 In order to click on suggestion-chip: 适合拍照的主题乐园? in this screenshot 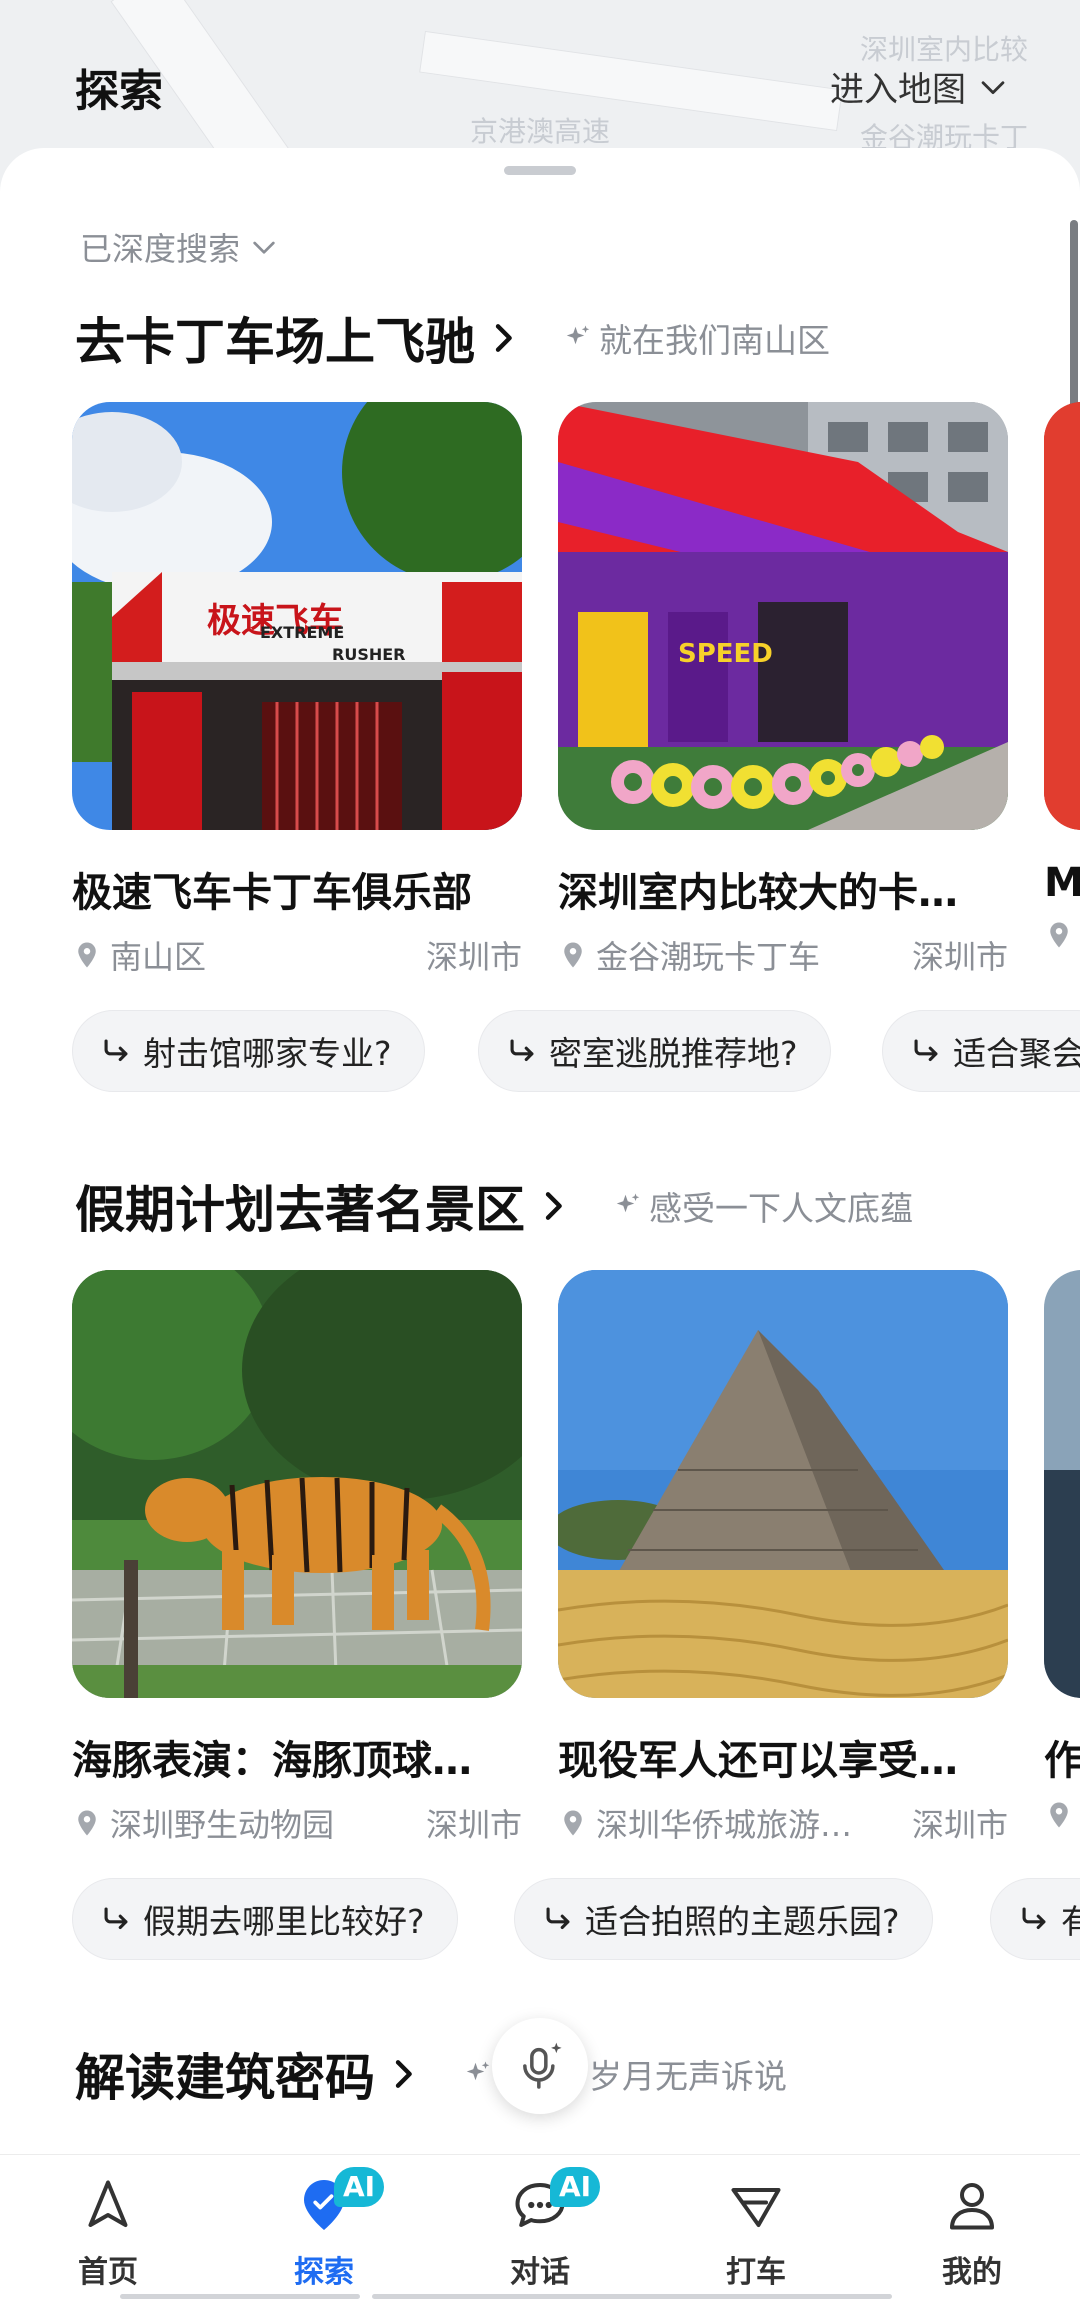, I will do `click(723, 1919)`.